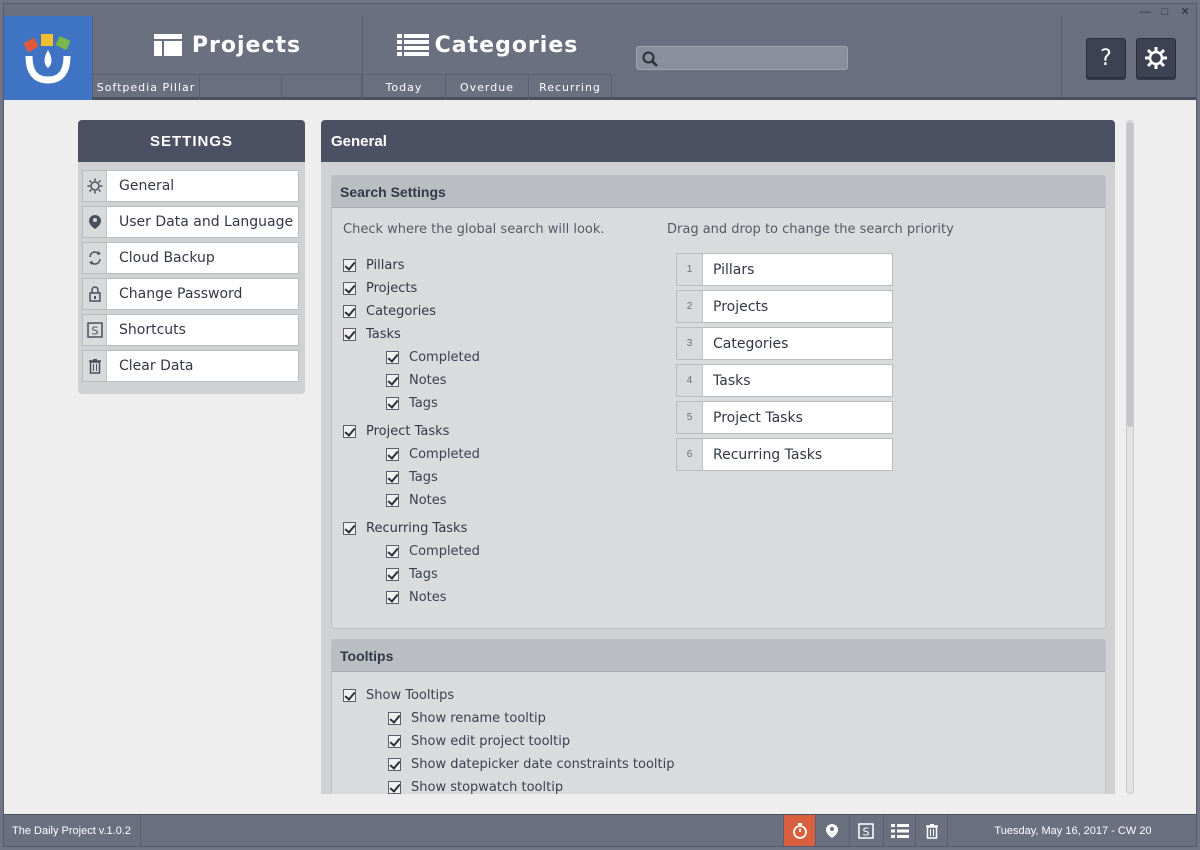  I want to click on stopwatch-icon, so click(799, 831).